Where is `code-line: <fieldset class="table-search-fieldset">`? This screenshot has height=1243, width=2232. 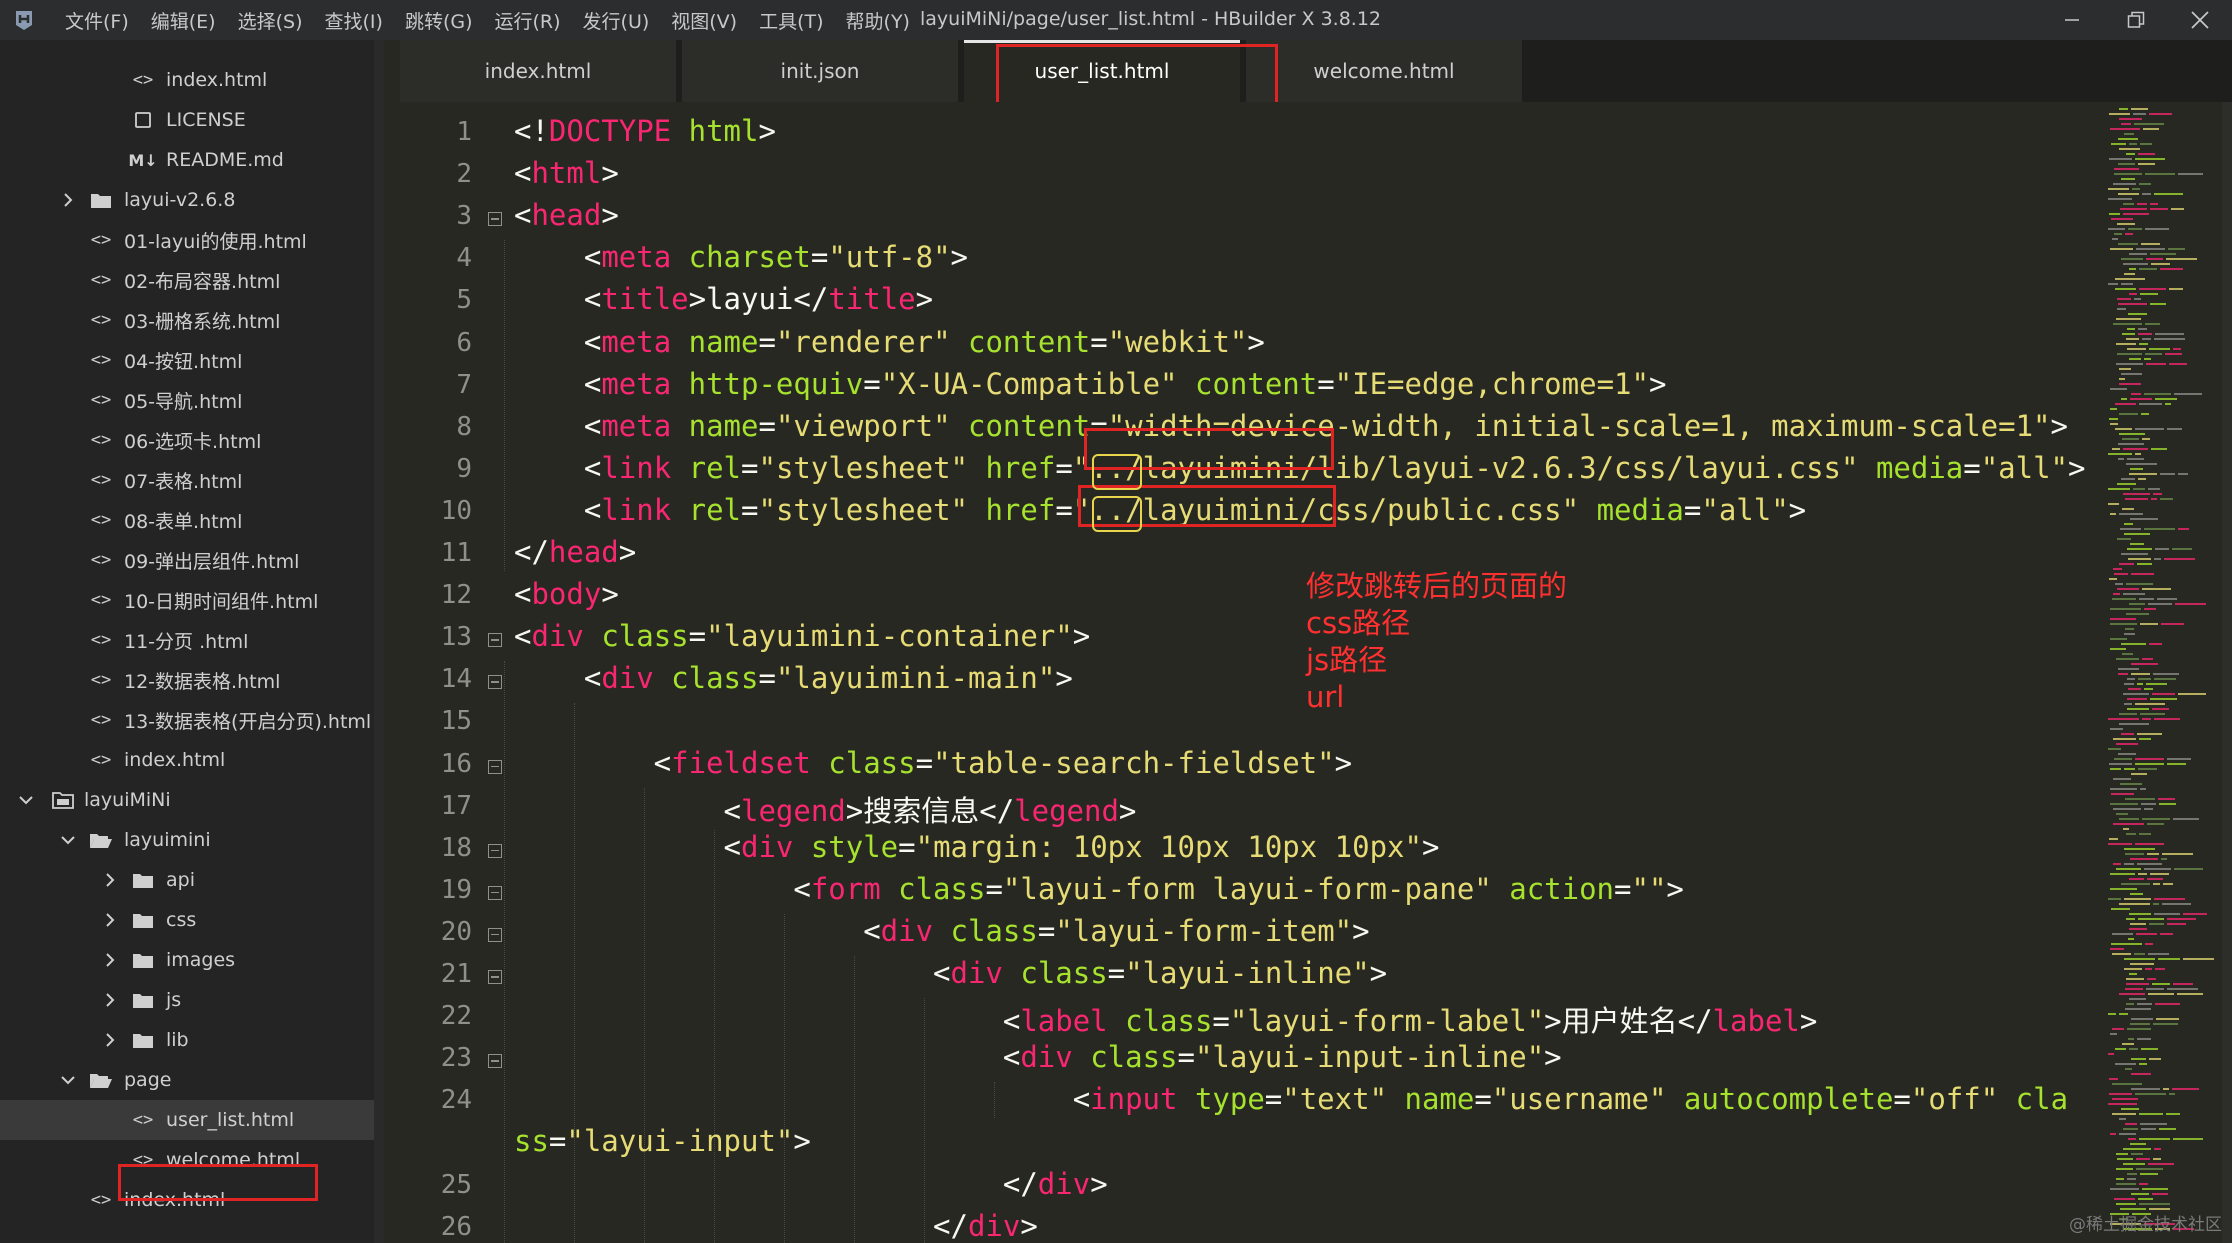
code-line: <fieldset class="table-search-fieldset"> is located at coordinates (933, 763).